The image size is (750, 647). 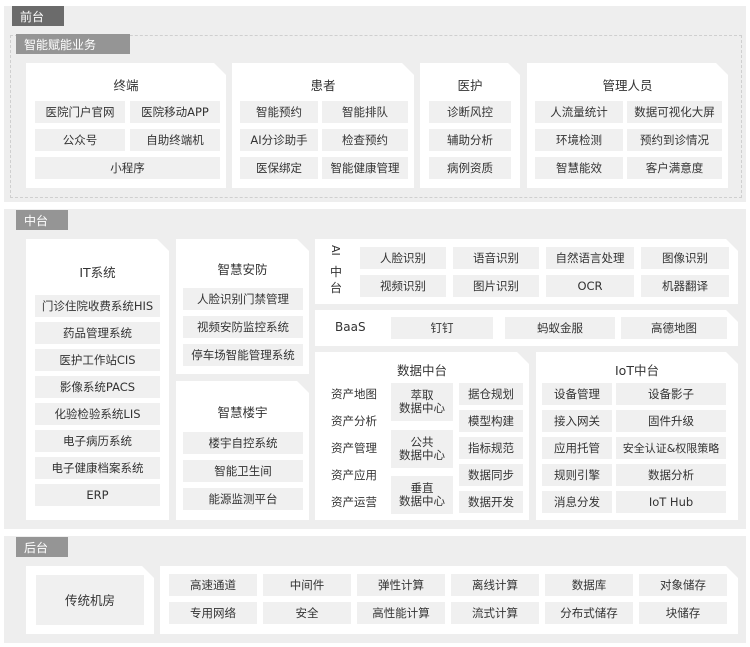 I want to click on it-system-item: 影像系统PACS, so click(x=97, y=387).